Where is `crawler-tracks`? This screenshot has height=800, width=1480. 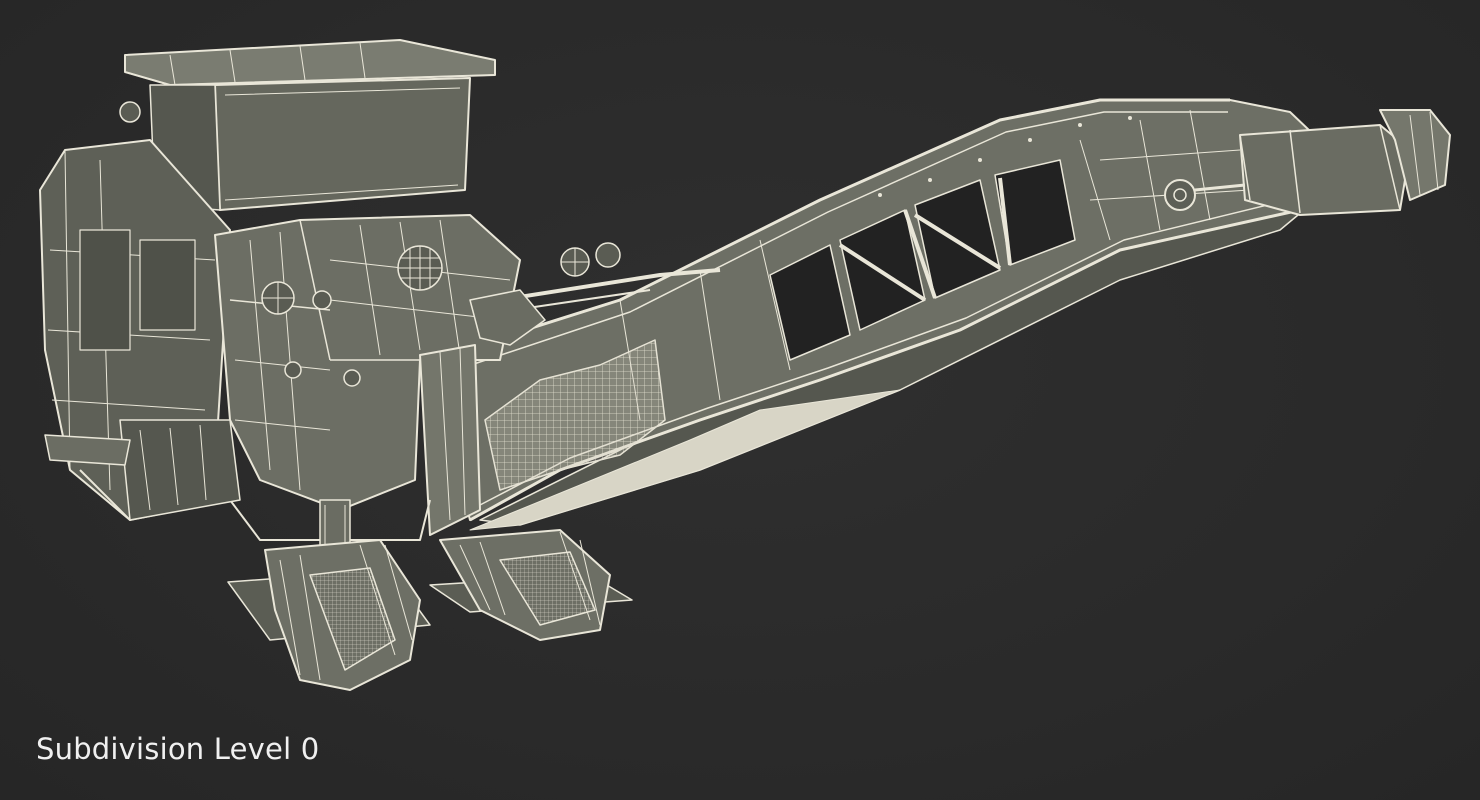 crawler-tracks is located at coordinates (430, 610).